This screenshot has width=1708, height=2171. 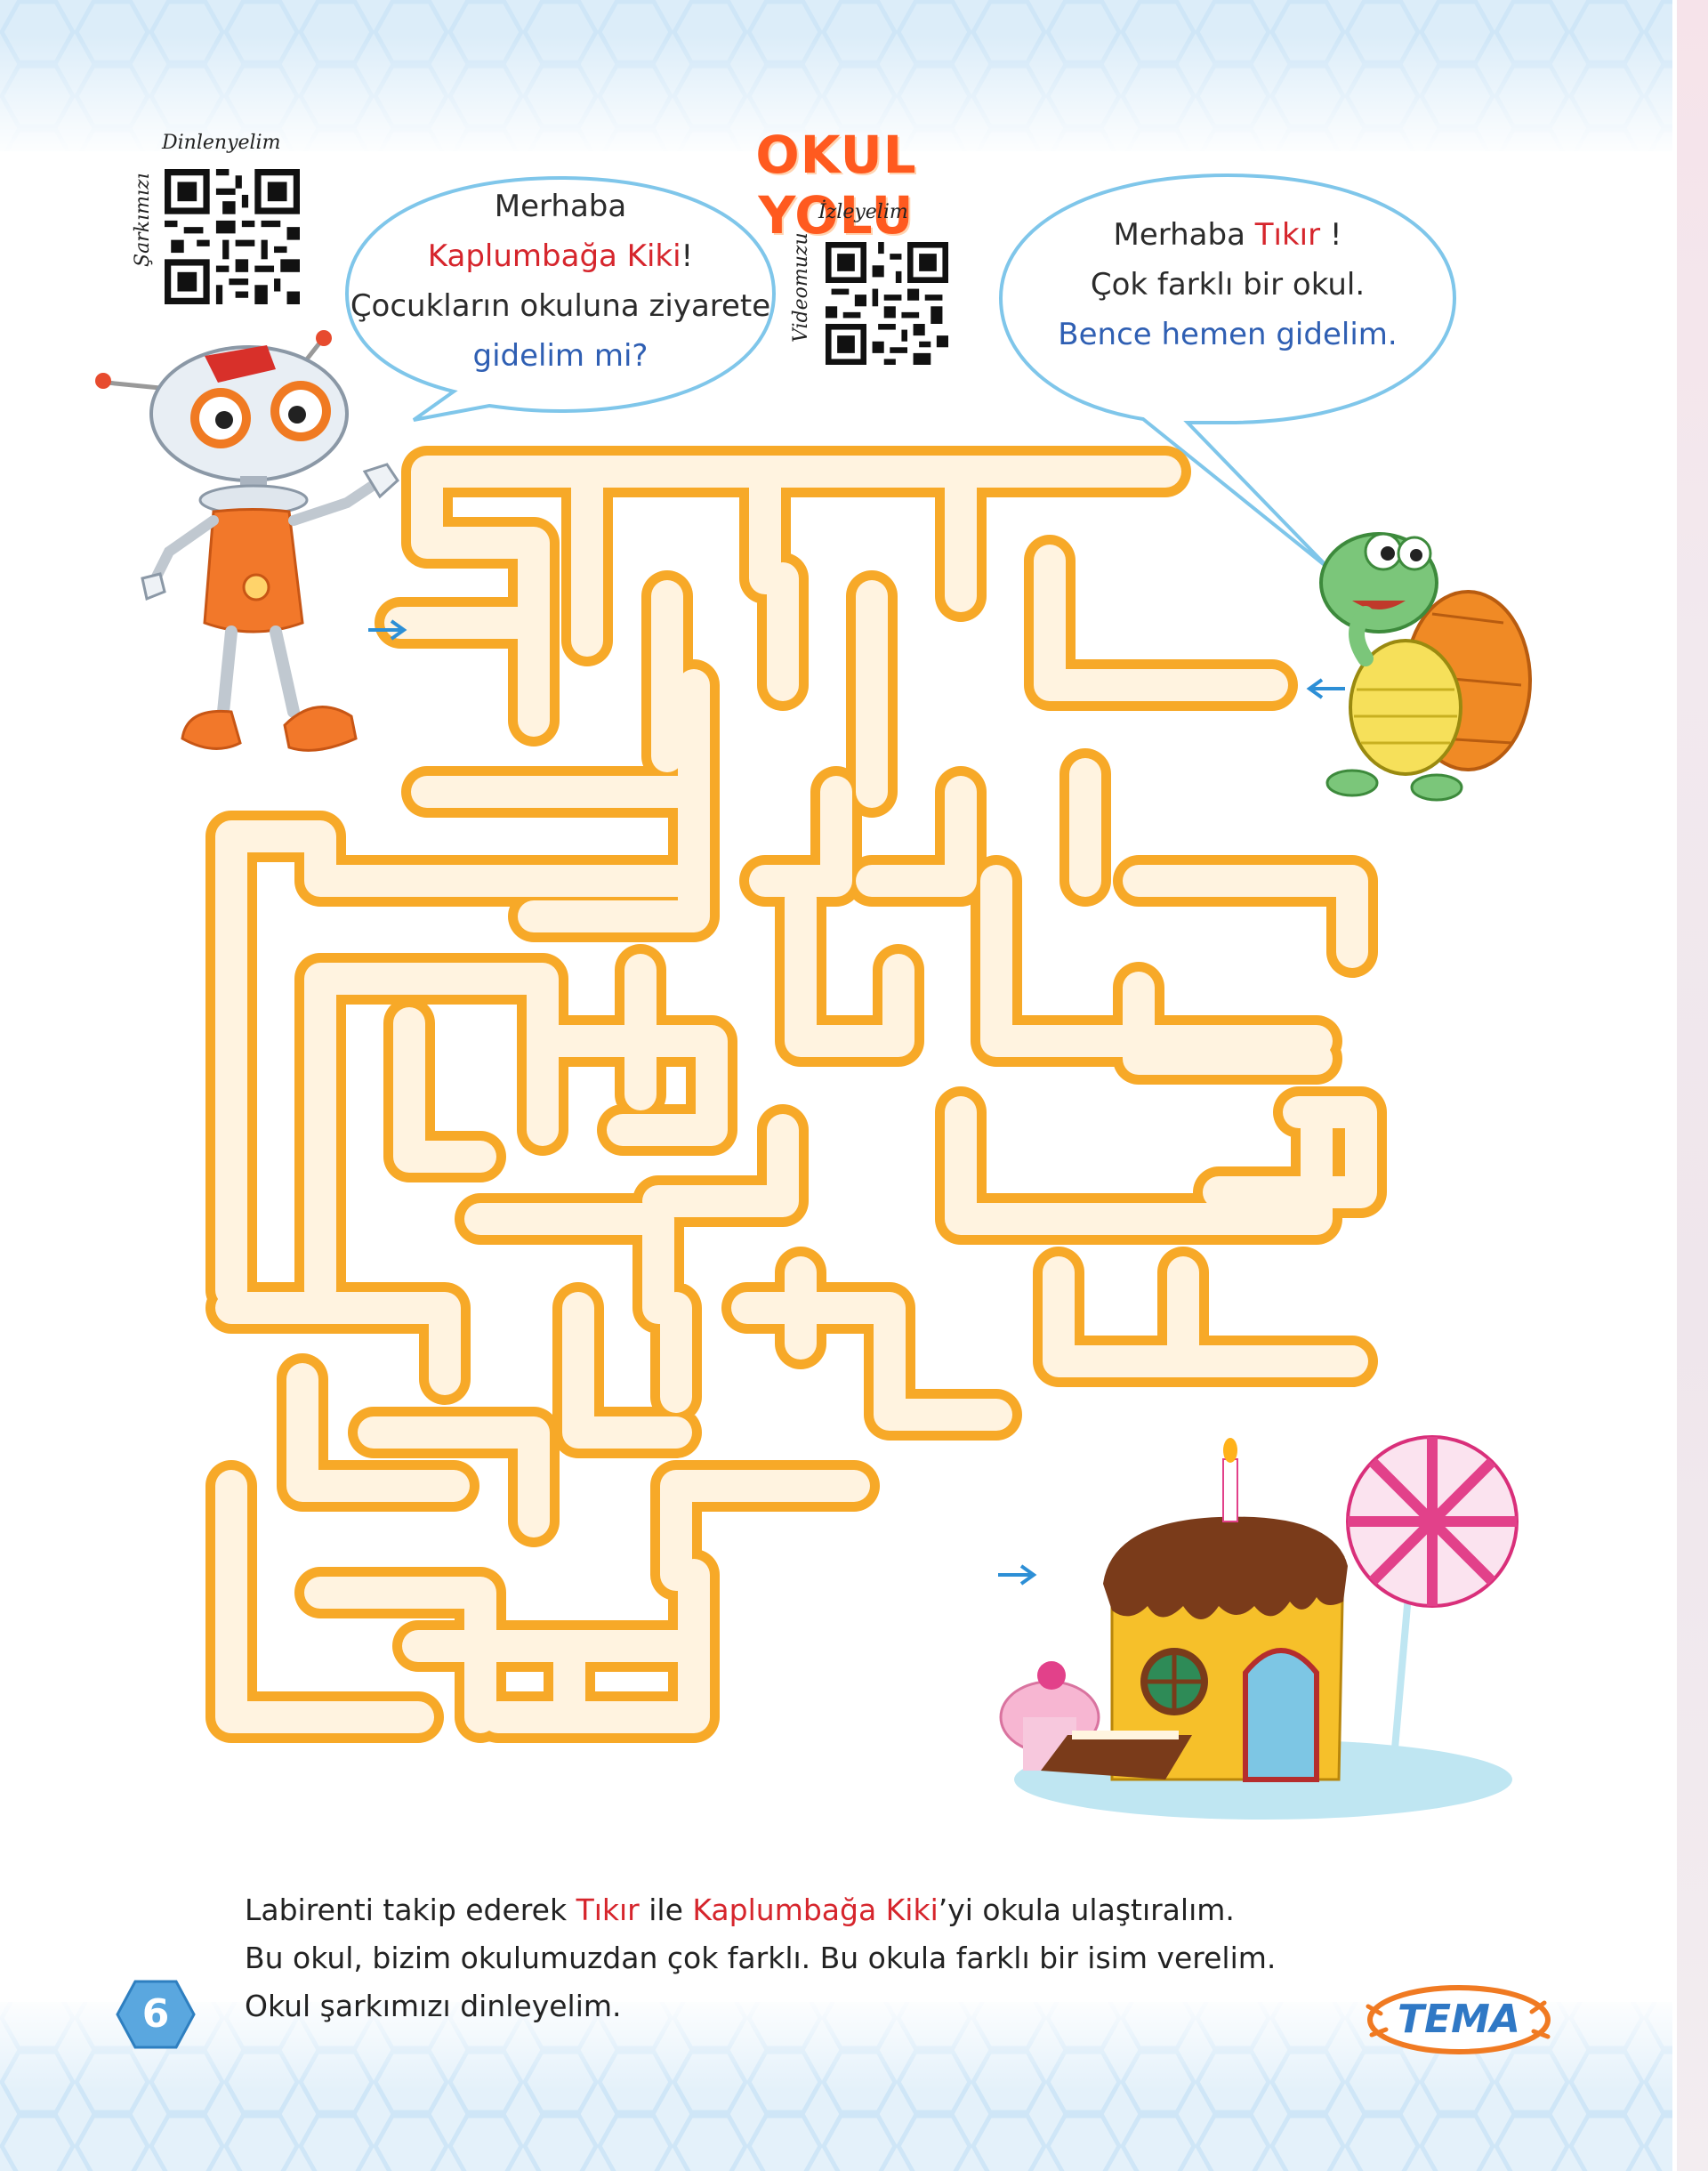 What do you see at coordinates (1227, 235) in the screenshot?
I see `speech-right-line1: Merhaba Tıkır !` at bounding box center [1227, 235].